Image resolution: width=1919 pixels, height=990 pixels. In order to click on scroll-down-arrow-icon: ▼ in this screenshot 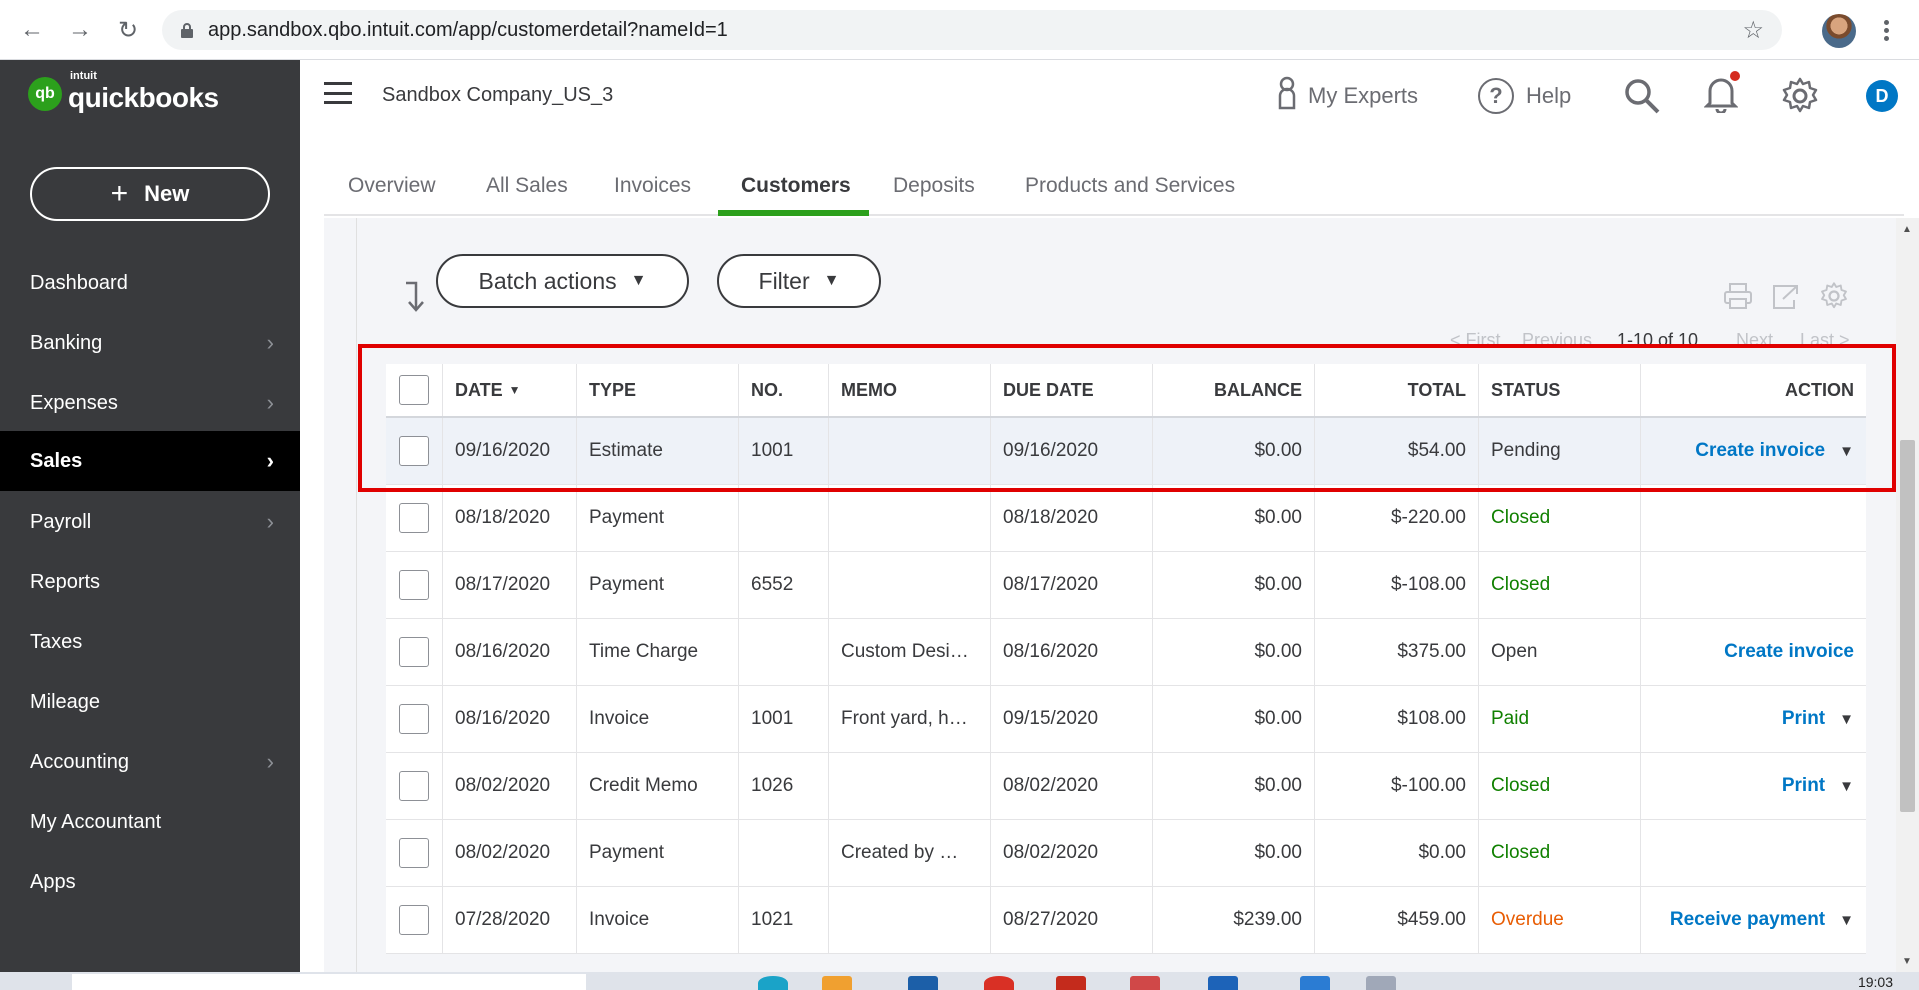, I will do `click(1907, 961)`.